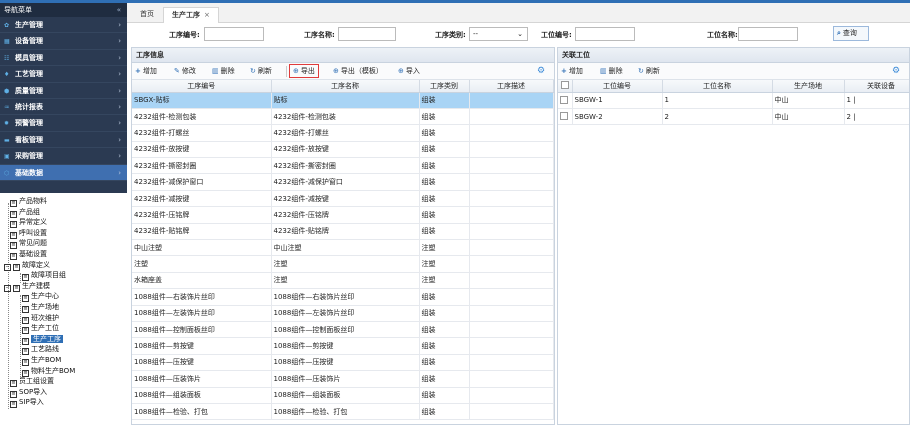 The width and height of the screenshot is (910, 425). What do you see at coordinates (343, 166) in the screenshot?
I see `table-row: 4232组件-撕密封圈4232组件-撕密封圈组装1` at bounding box center [343, 166].